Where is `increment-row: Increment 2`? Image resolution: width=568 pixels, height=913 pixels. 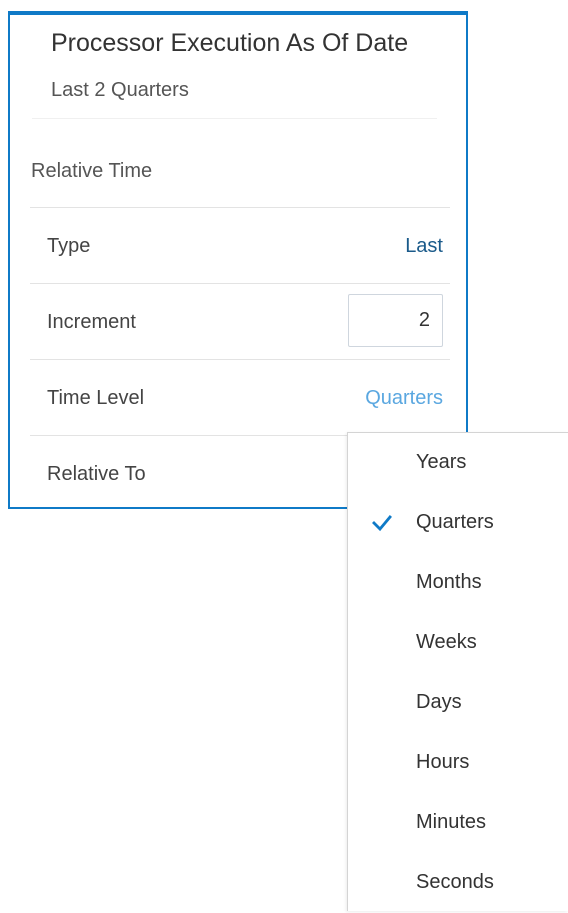
increment-row: Increment 2 is located at coordinates (240, 321).